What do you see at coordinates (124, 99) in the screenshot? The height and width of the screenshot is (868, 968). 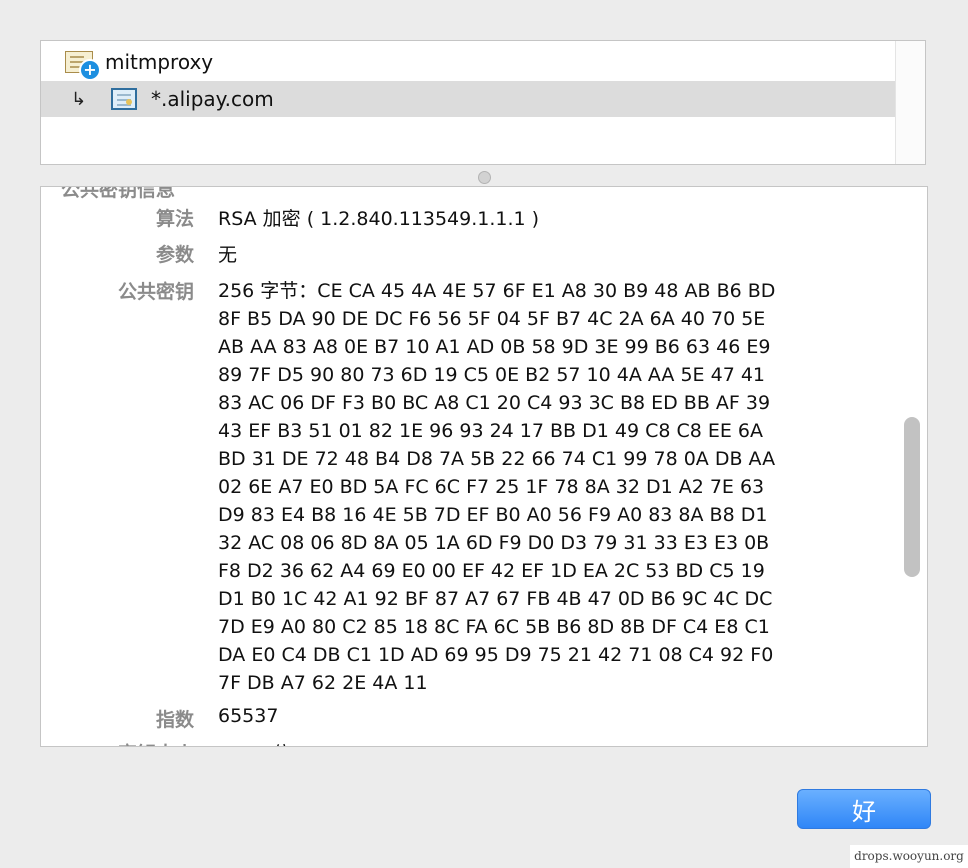 I see `certificate-icon` at bounding box center [124, 99].